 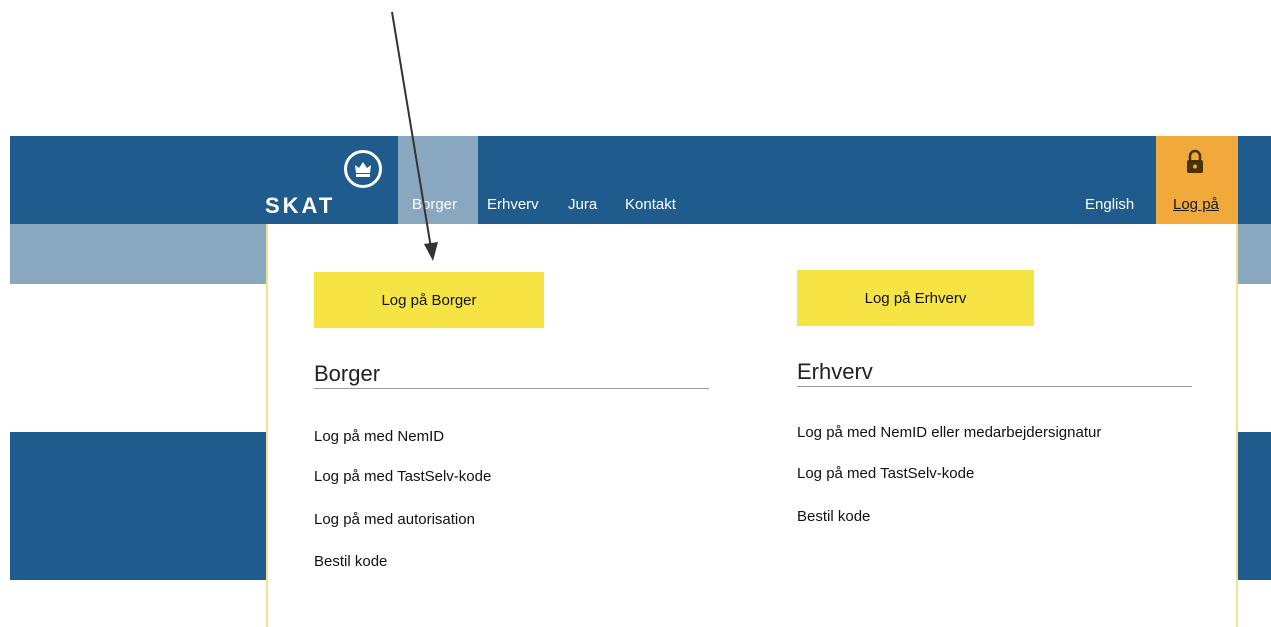 What do you see at coordinates (511, 388) in the screenshot?
I see `borger-divider` at bounding box center [511, 388].